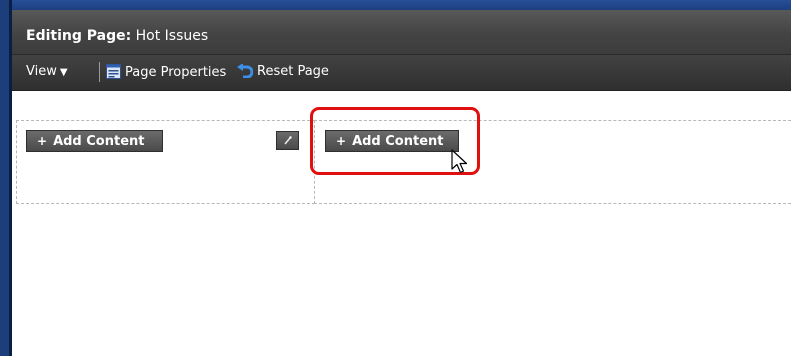 Image resolution: width=791 pixels, height=356 pixels. Describe the element at coordinates (401, 32) in the screenshot. I see `title-bar: Editing Page: Hot Issues` at that location.